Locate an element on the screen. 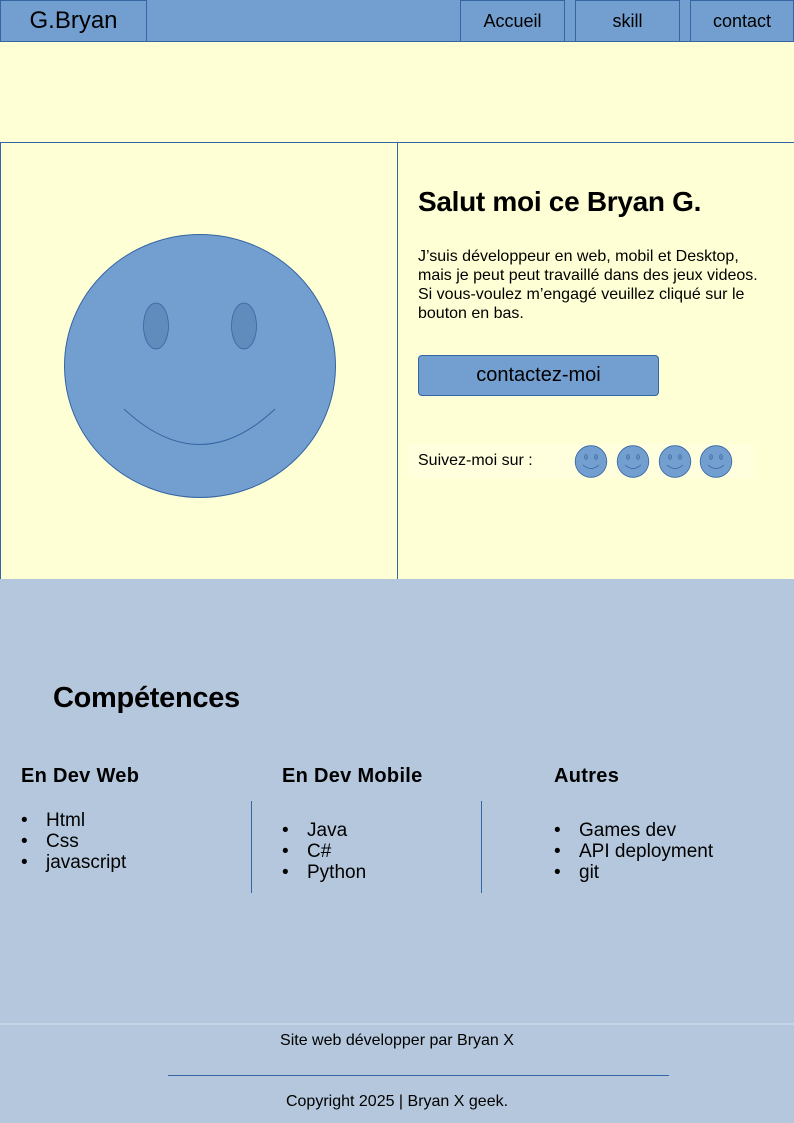 The height and width of the screenshot is (1123, 794). nav-link-contact: contact is located at coordinates (742, 21).